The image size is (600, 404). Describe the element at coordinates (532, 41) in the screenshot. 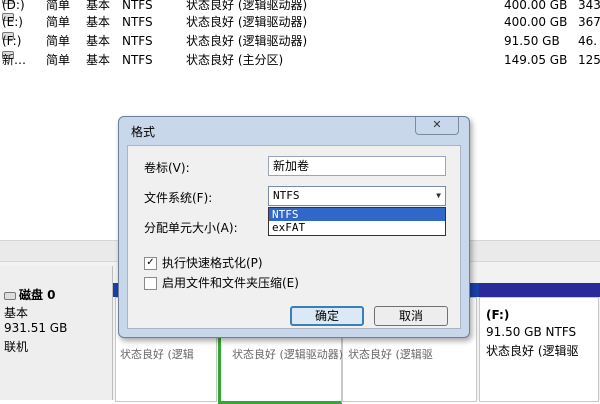

I see `volume-capacity: 91.50 GB` at that location.